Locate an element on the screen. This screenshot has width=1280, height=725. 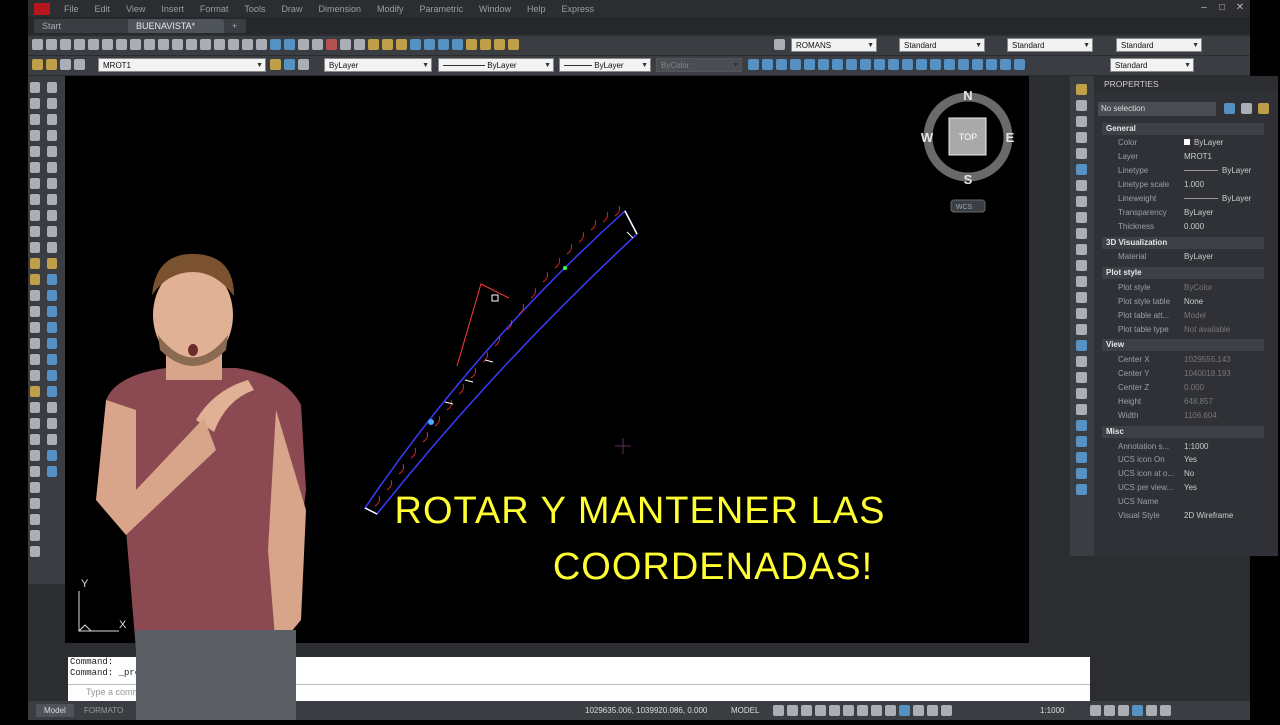
layer-prev-icon is located at coordinates (401, 44).